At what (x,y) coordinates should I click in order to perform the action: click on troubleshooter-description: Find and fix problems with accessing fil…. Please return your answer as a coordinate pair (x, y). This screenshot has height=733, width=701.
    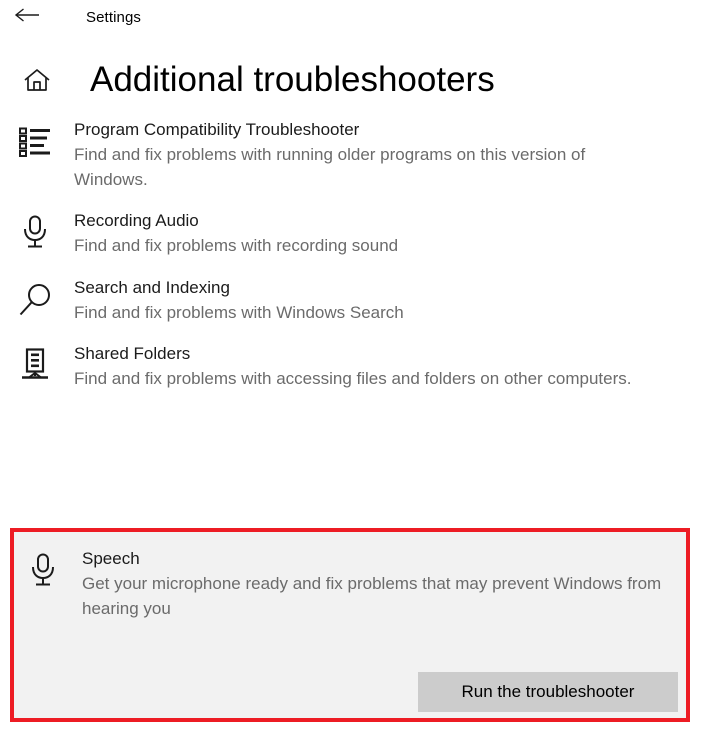
    Looking at the image, I should click on (353, 379).